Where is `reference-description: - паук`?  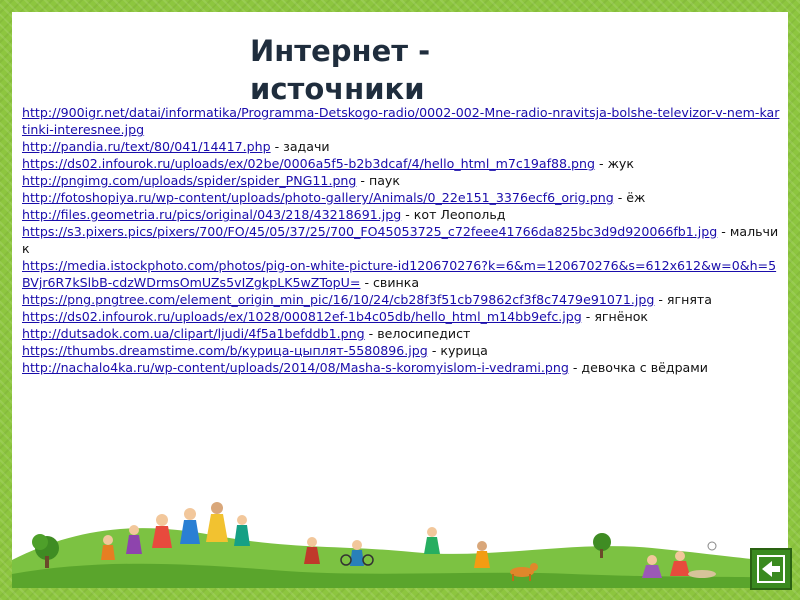
reference-description: - паук is located at coordinates (378, 180).